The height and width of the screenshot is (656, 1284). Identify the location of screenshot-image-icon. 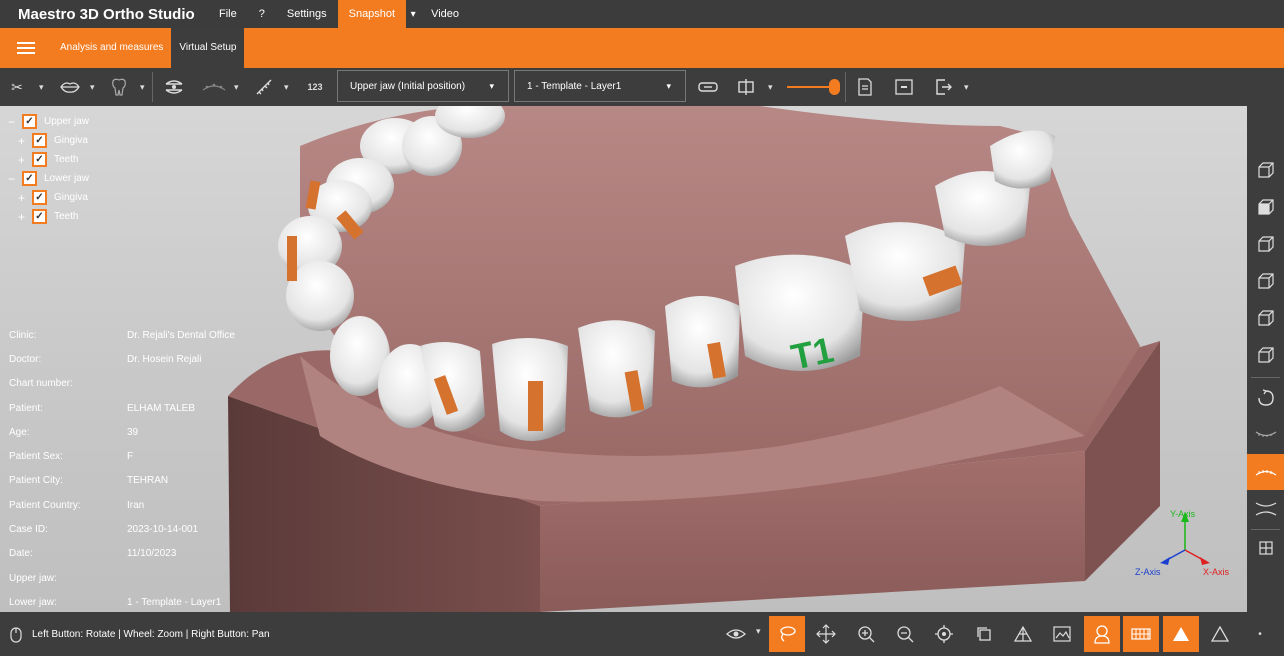
(1062, 634).